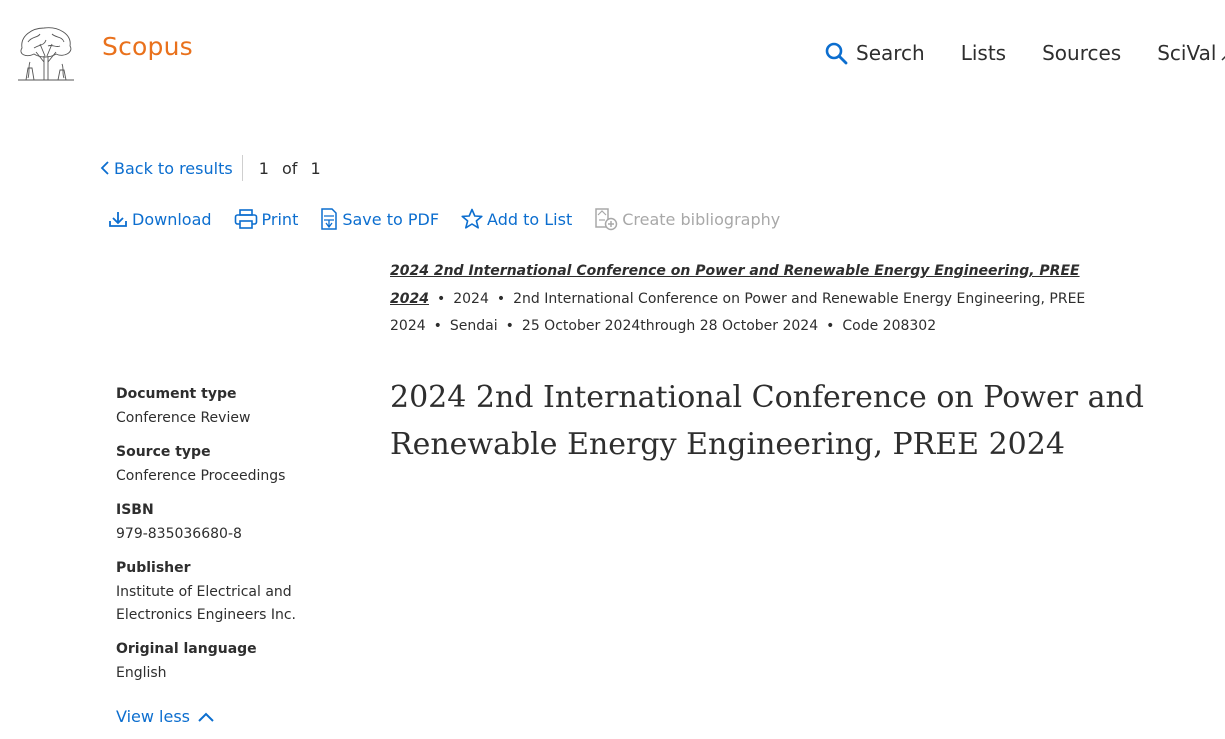 This screenshot has width=1225, height=739. I want to click on results-navigation: Back to results 1 of 1, so click(214, 168).